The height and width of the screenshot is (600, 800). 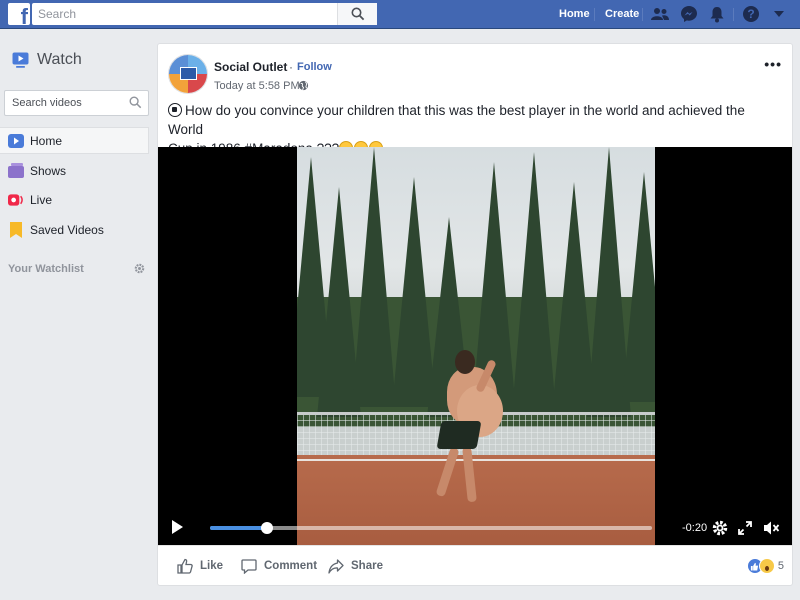 I want to click on search-button, so click(x=357, y=14).